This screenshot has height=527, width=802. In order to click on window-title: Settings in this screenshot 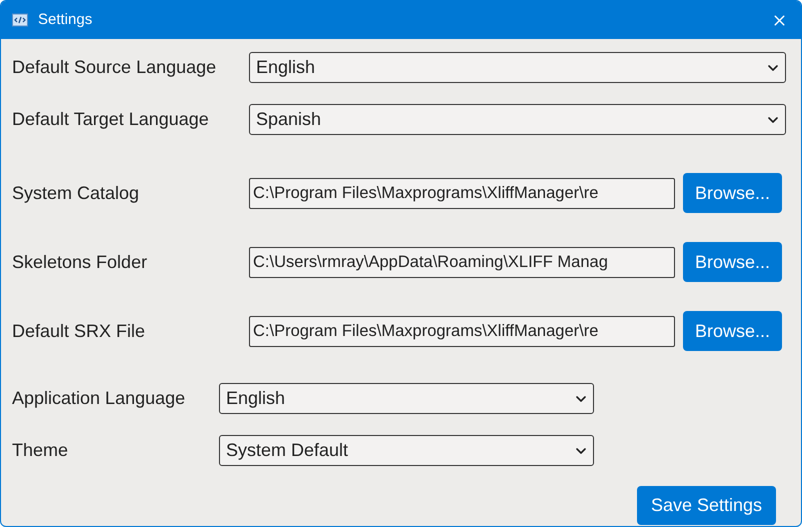, I will do `click(65, 20)`.